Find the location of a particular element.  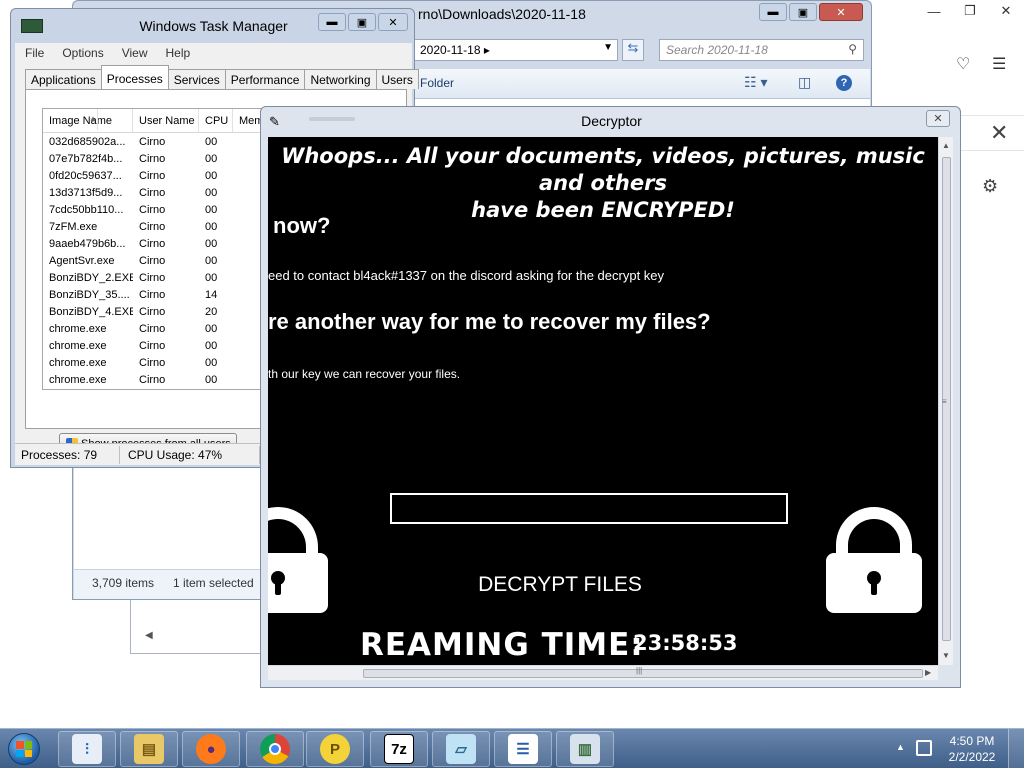

start-button is located at coordinates (25, 749).